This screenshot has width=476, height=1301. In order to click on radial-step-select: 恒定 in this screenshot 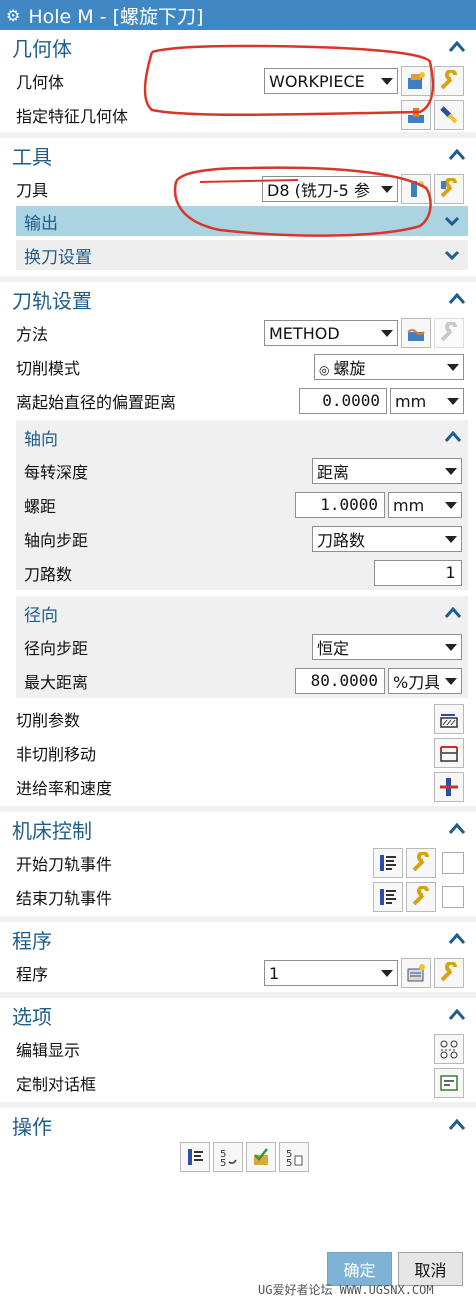, I will do `click(387, 647)`.